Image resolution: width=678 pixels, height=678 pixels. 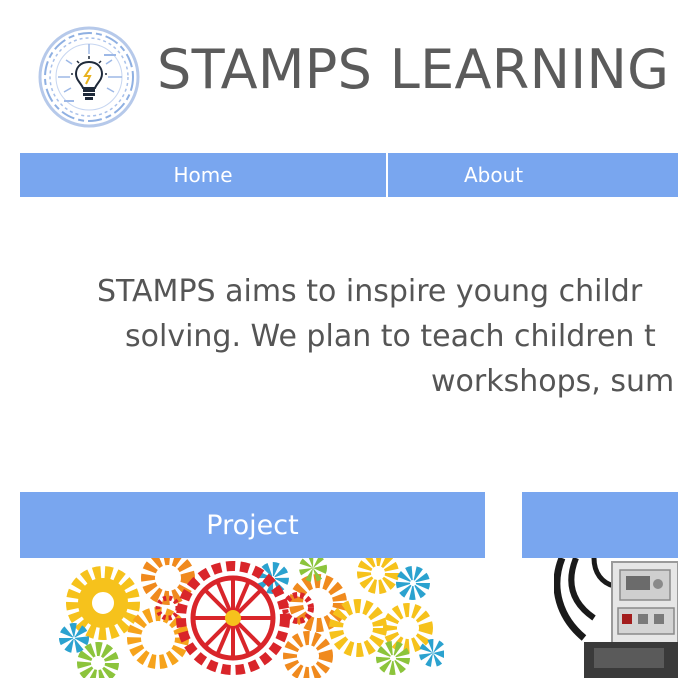 I want to click on intro-text-line-1: STAMPS aims to inspire young childr, so click(x=370, y=291).